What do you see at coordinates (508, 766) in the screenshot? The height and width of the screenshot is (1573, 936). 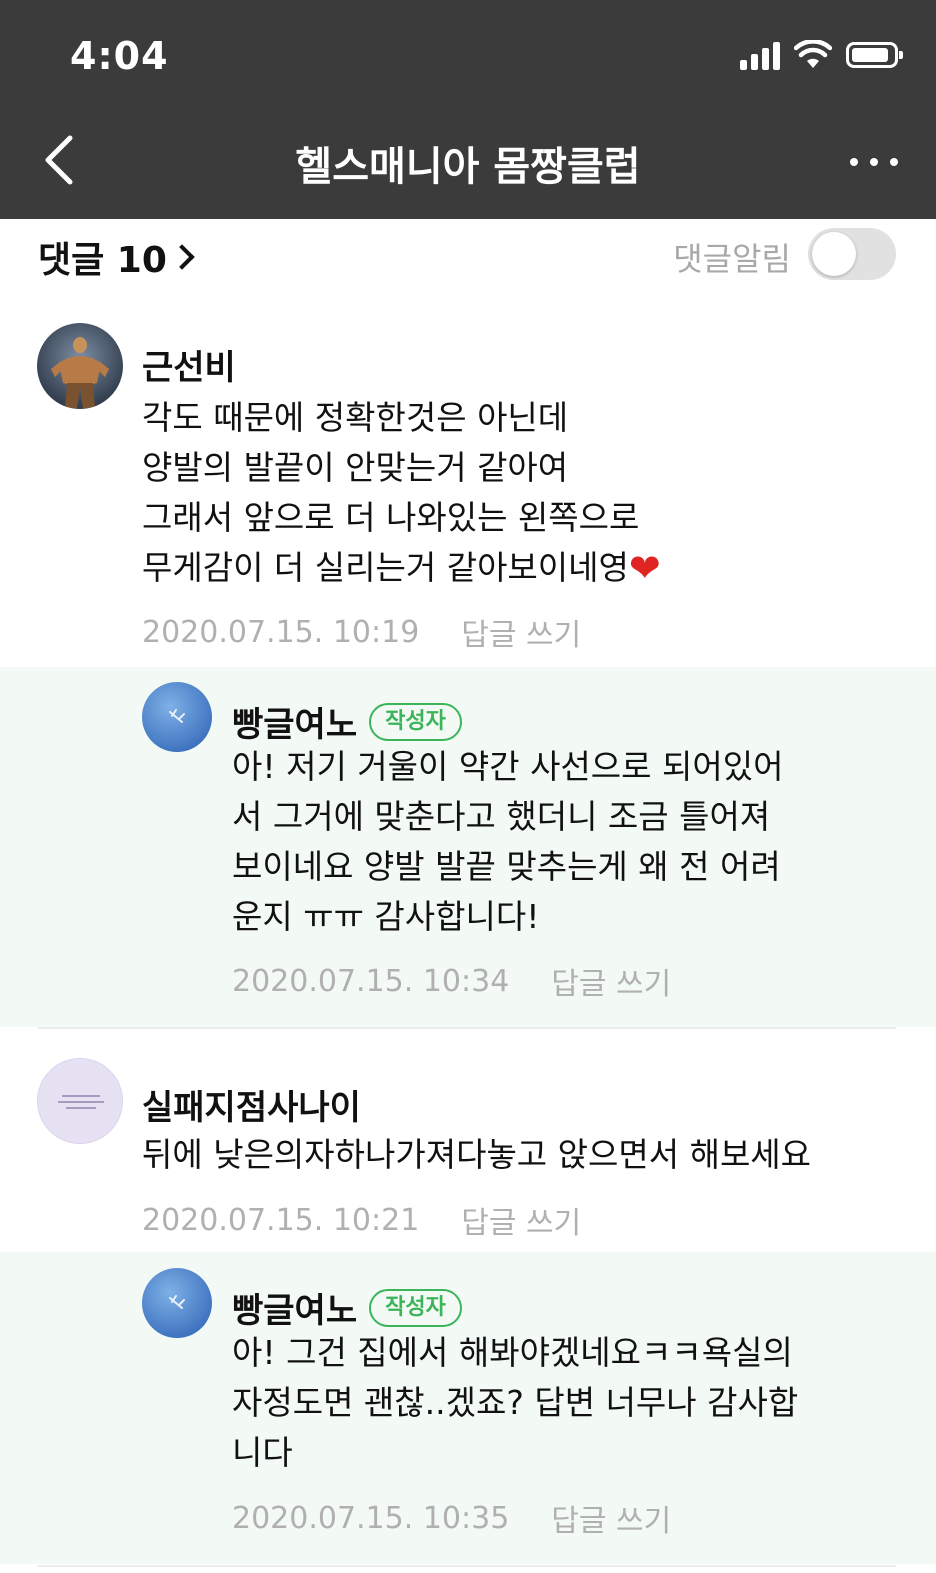 I see `comment-line: 아! 저기 거울이 약간 사선으로 되어있어` at bounding box center [508, 766].